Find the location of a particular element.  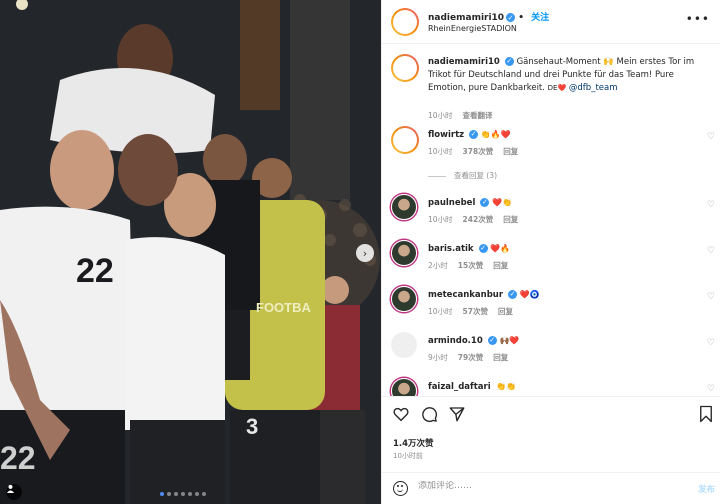

comment-meta: 10小时 242次赞 回复 is located at coordinates (478, 219).